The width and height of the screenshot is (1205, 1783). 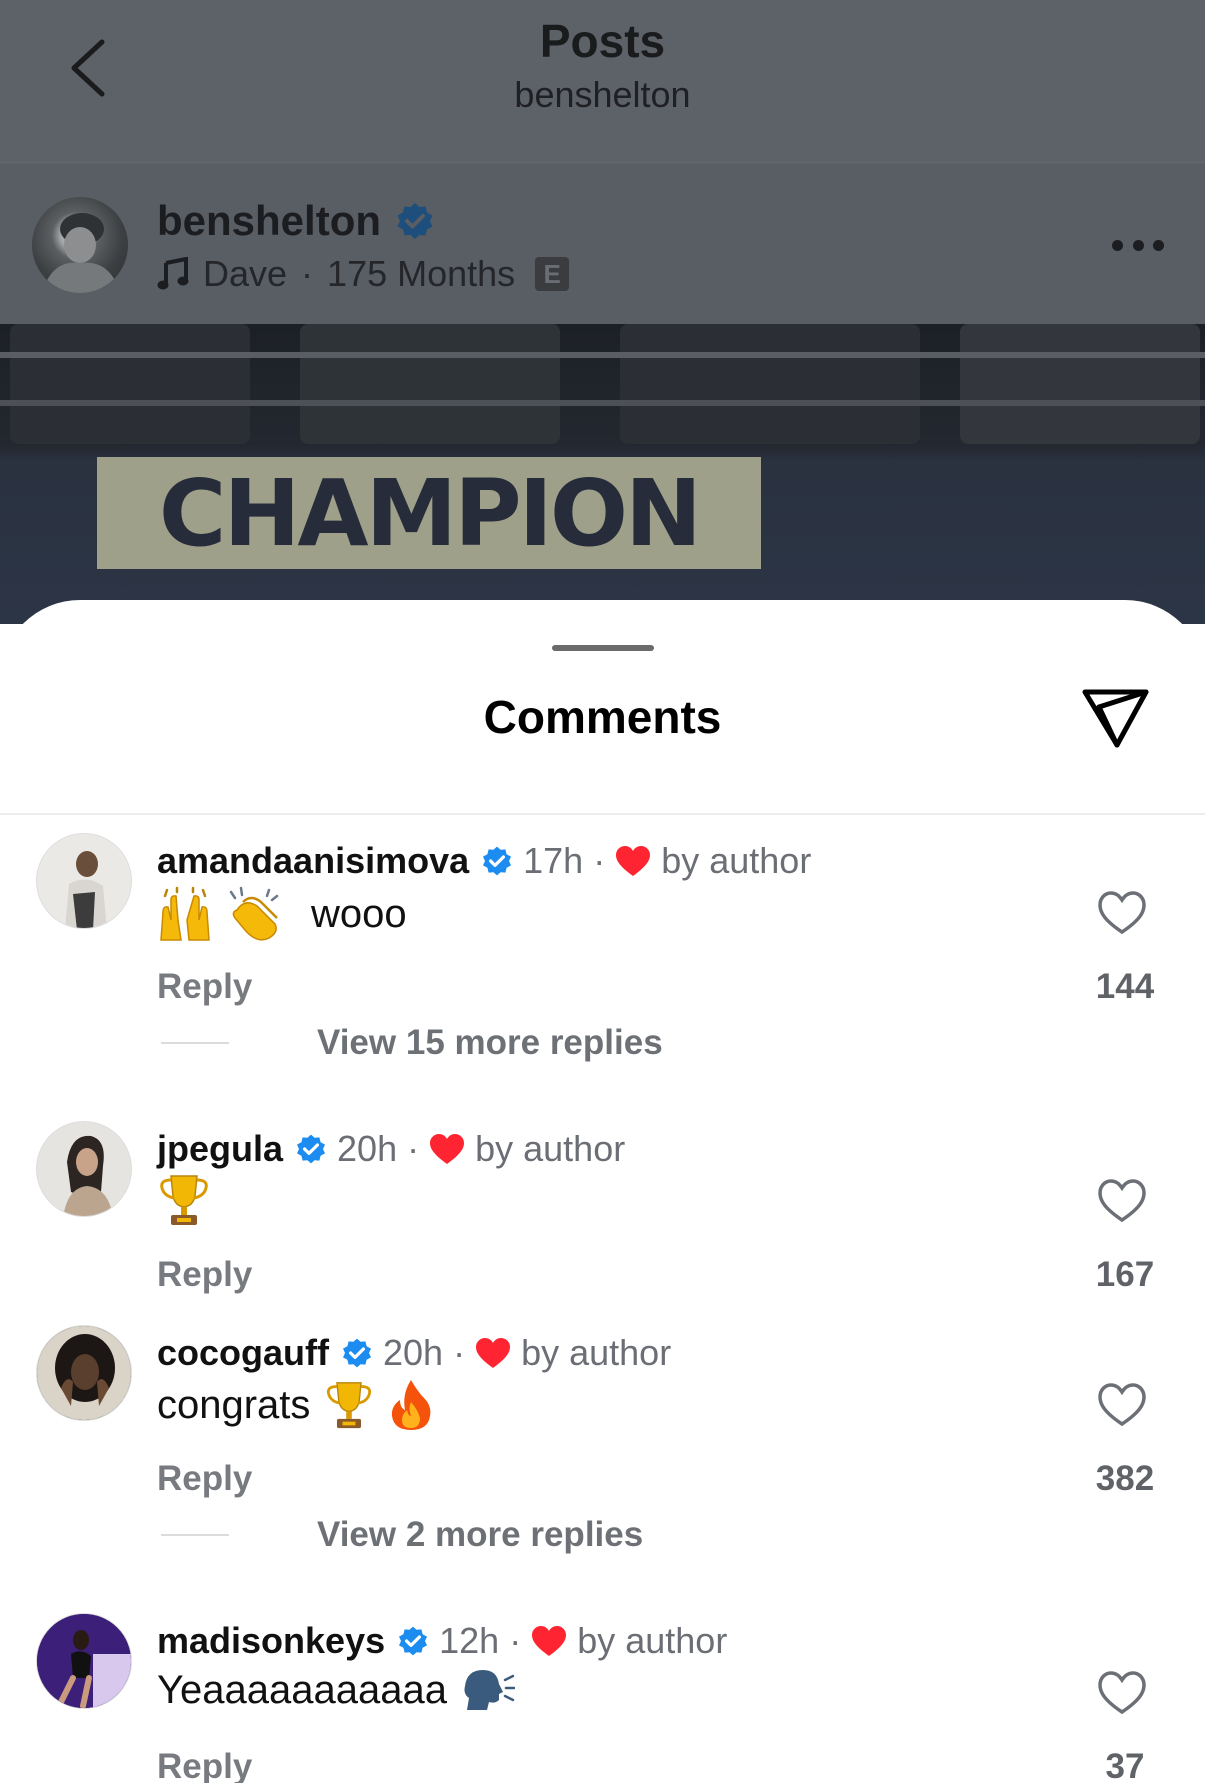 What do you see at coordinates (489, 1690) in the screenshot?
I see `speaking-head-emoji-icon` at bounding box center [489, 1690].